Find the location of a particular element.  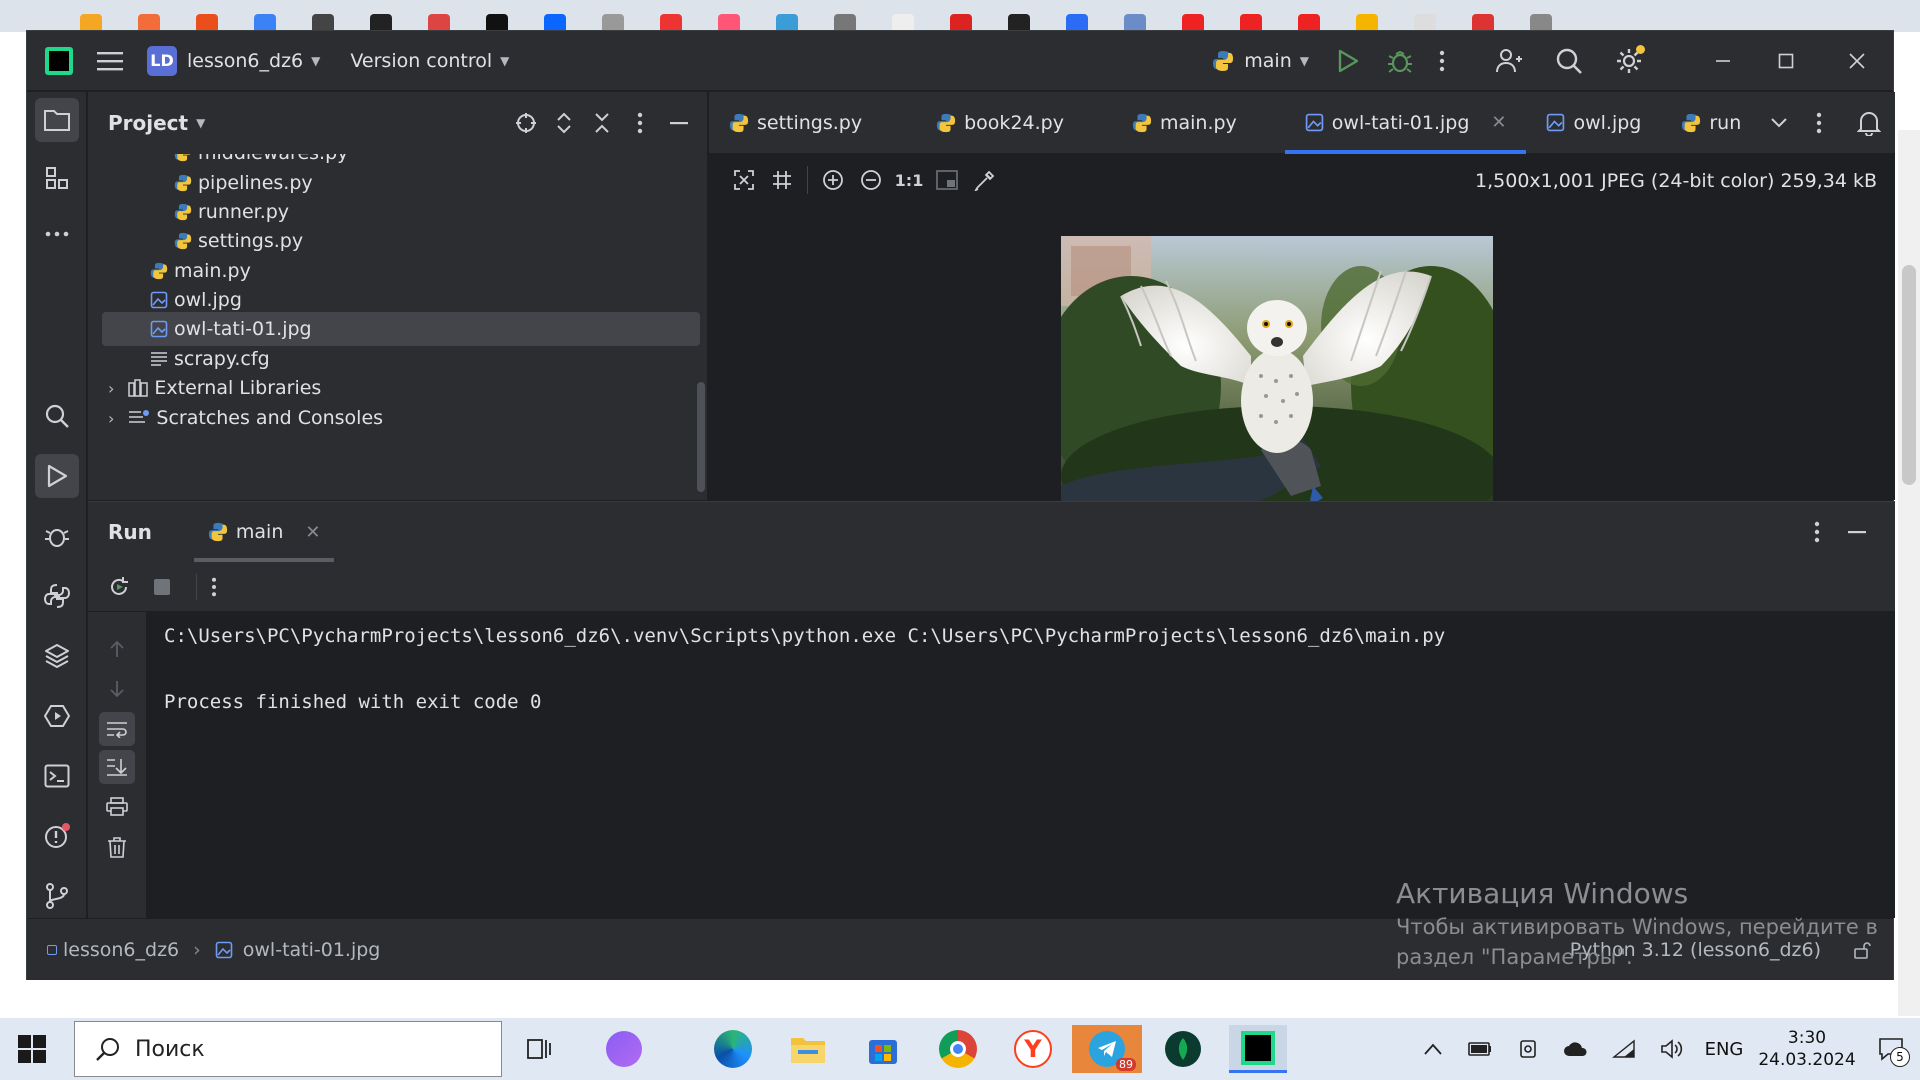

language-indicator: ENG is located at coordinates (1724, 1049).